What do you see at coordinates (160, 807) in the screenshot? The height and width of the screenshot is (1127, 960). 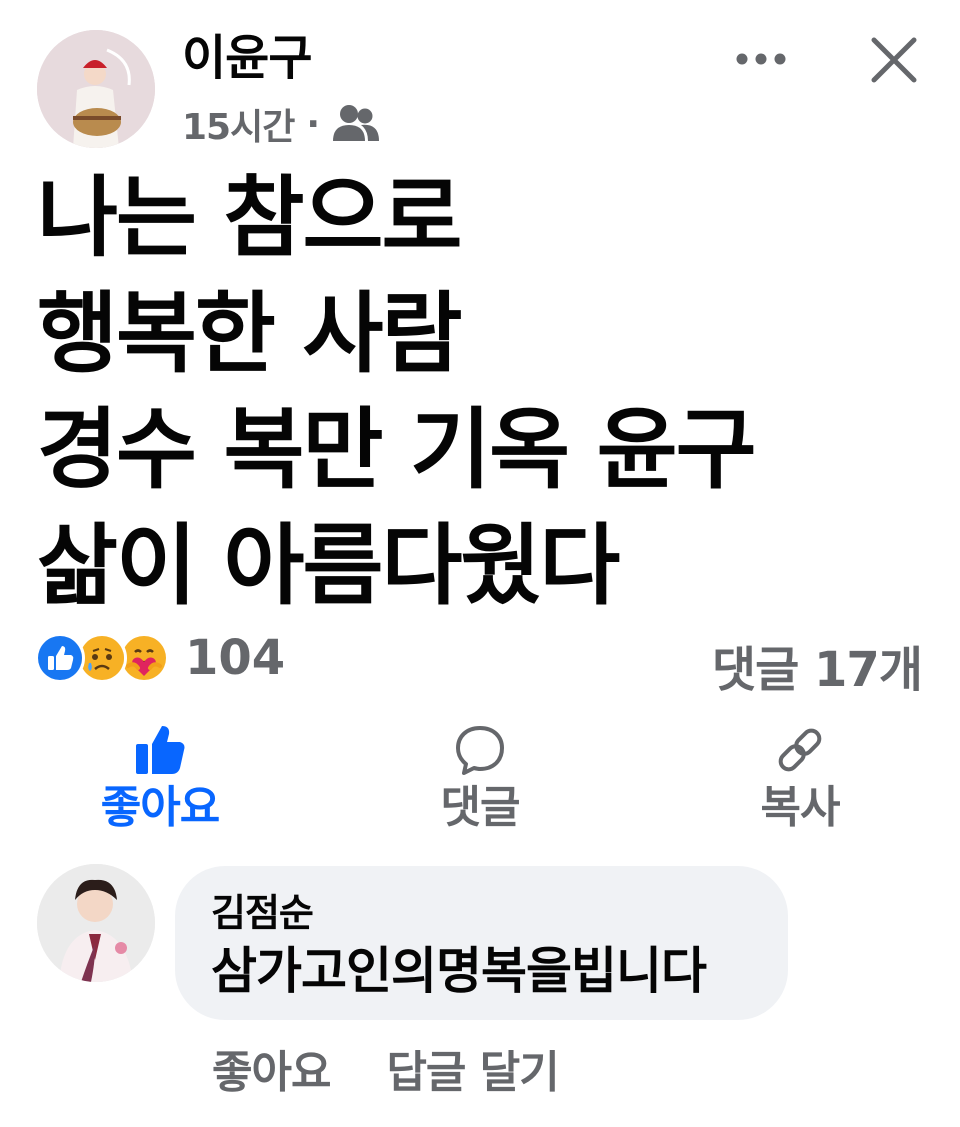 I see `like-label: 좋아요` at bounding box center [160, 807].